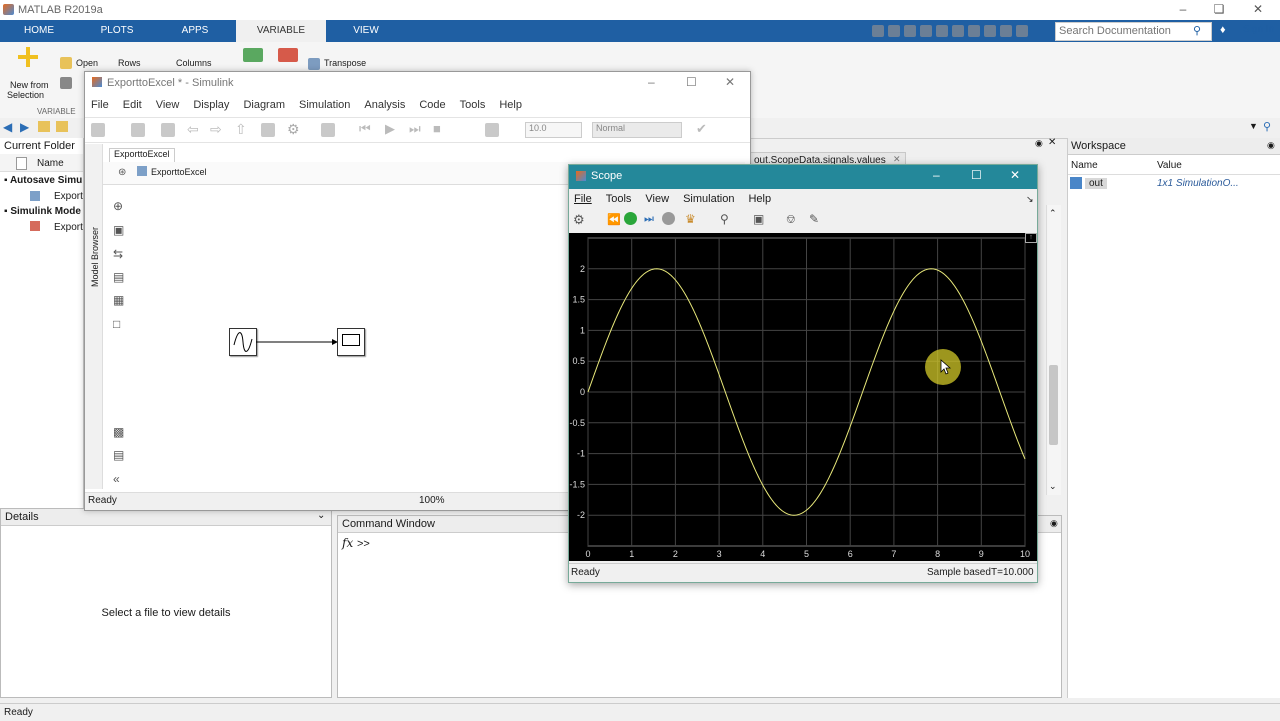 The image size is (1280, 721). What do you see at coordinates (168, 105) in the screenshot?
I see `menu-view: View` at bounding box center [168, 105].